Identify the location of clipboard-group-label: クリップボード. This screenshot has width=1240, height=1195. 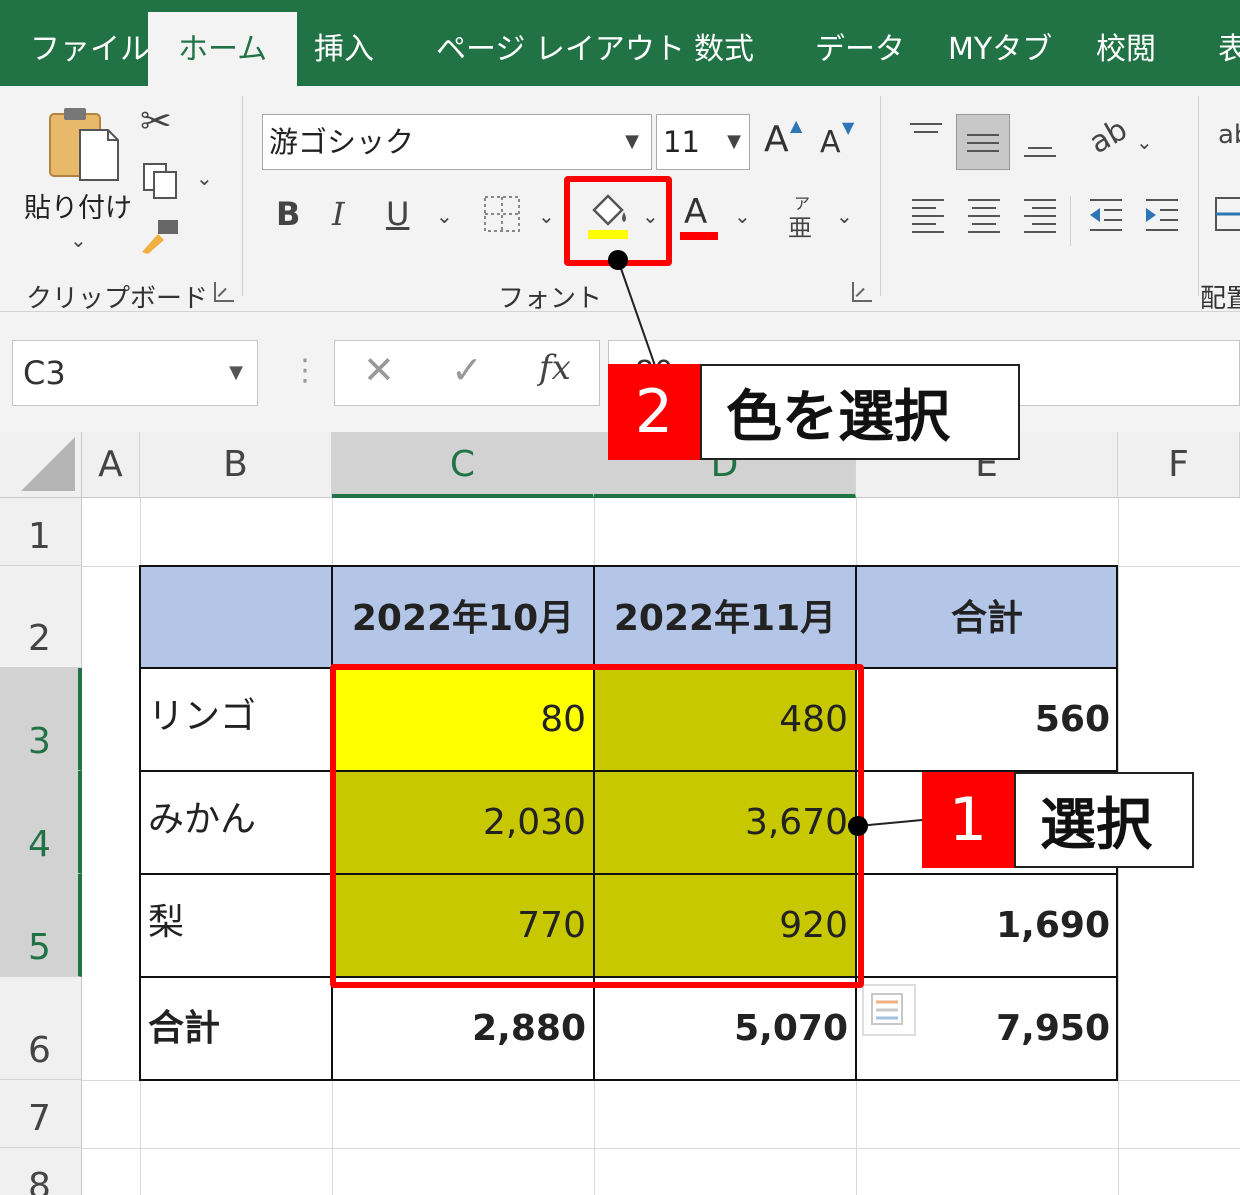
(117, 299).